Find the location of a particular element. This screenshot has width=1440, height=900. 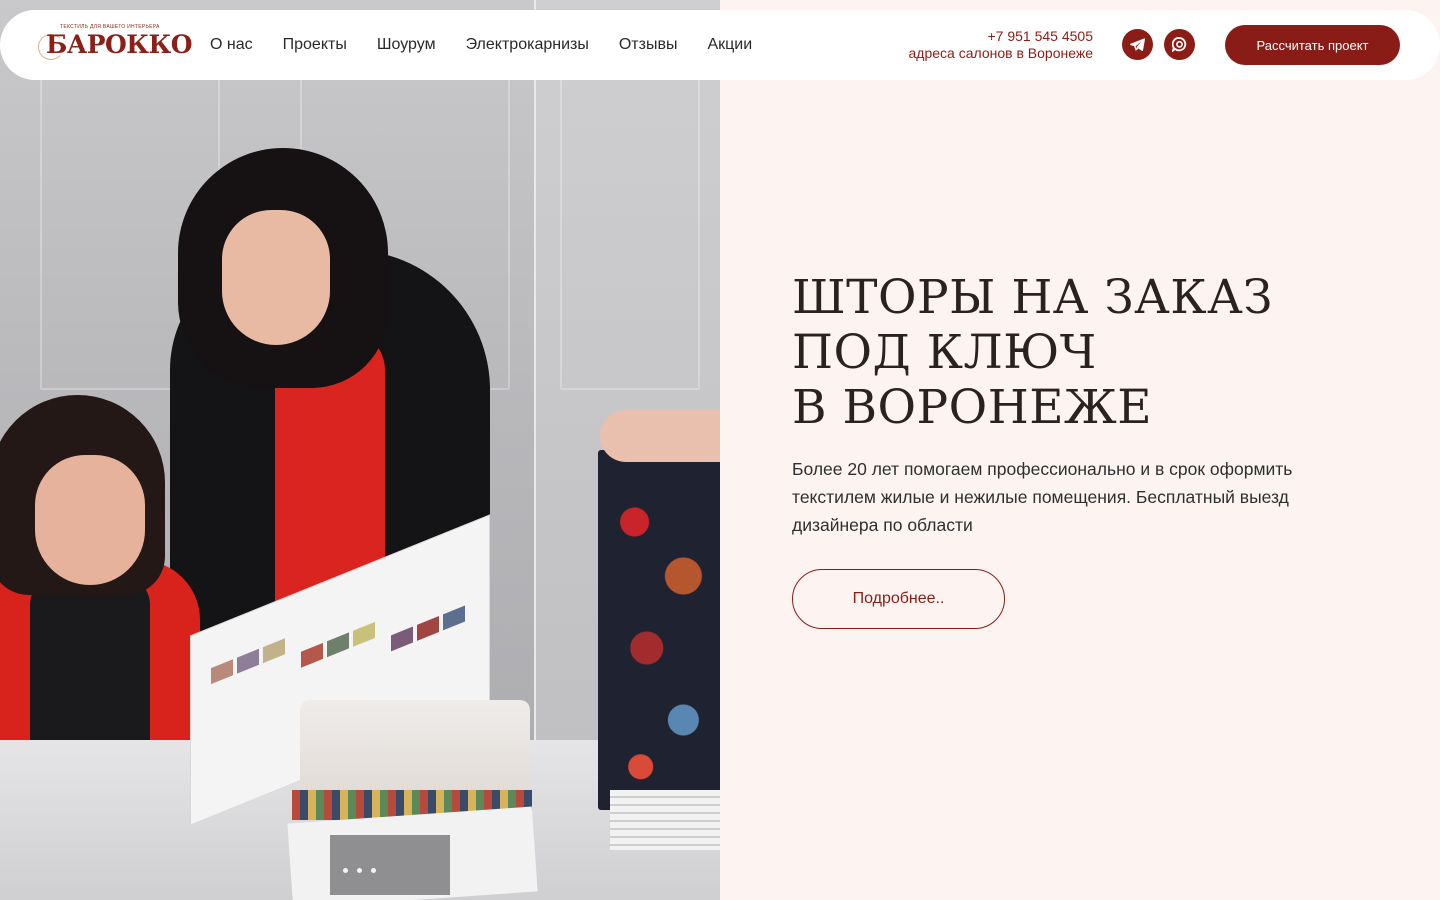

hero-title-line: ШТОРЫ НА ЗАКАЗ is located at coordinates (1032, 297).